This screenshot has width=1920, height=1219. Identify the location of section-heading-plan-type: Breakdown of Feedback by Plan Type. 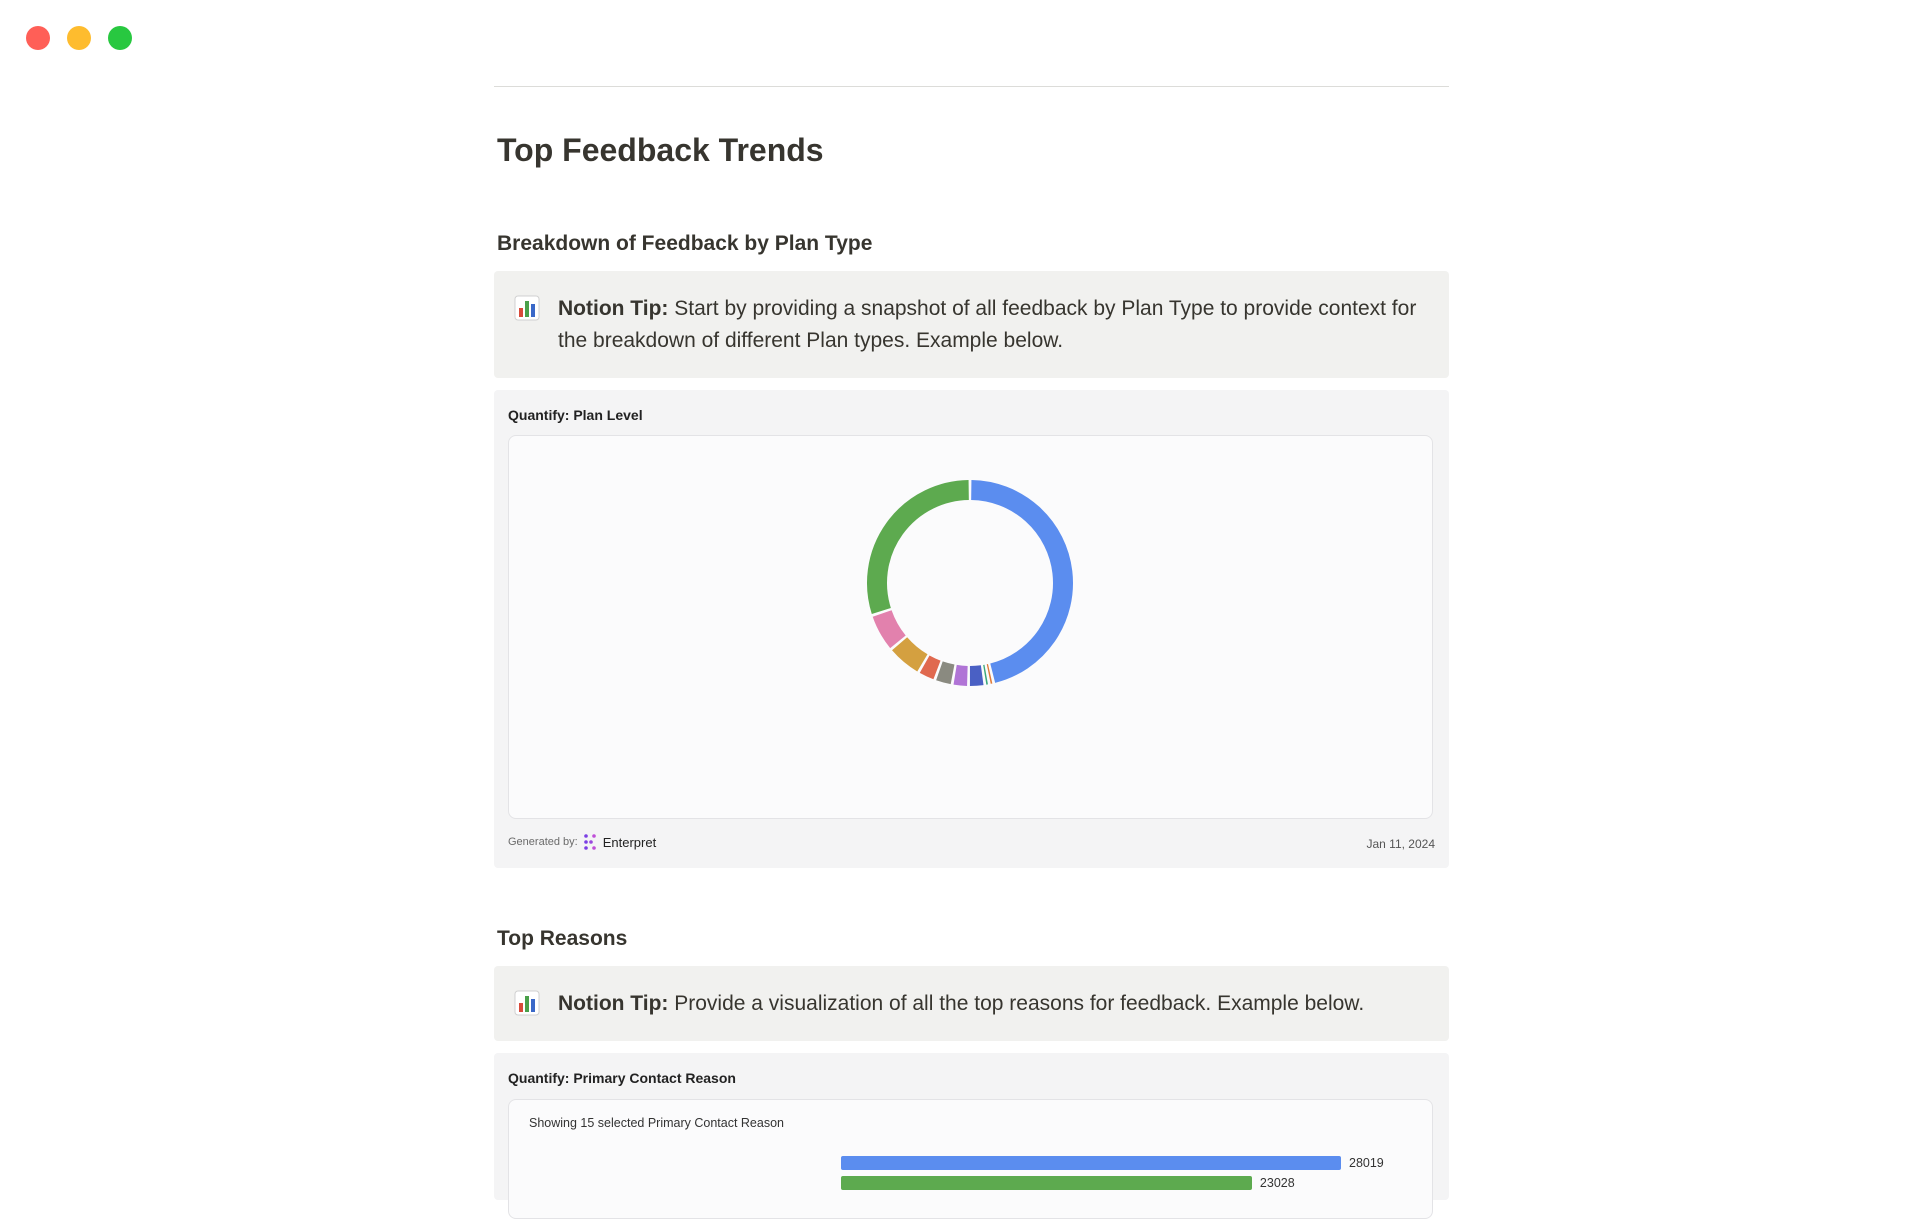
(684, 244).